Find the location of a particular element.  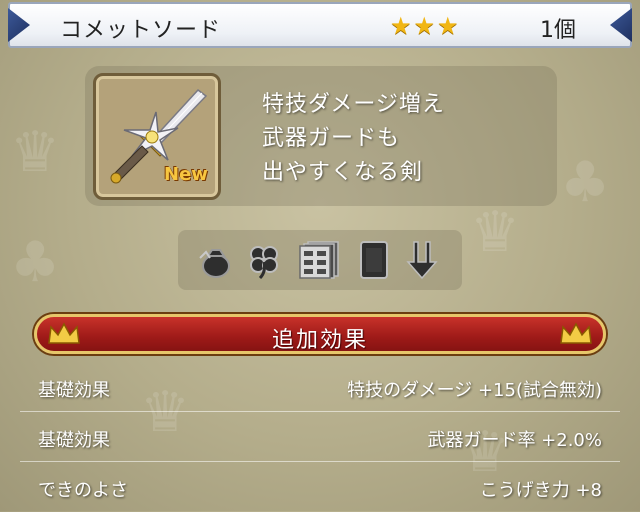

clover-icon is located at coordinates (264, 263).